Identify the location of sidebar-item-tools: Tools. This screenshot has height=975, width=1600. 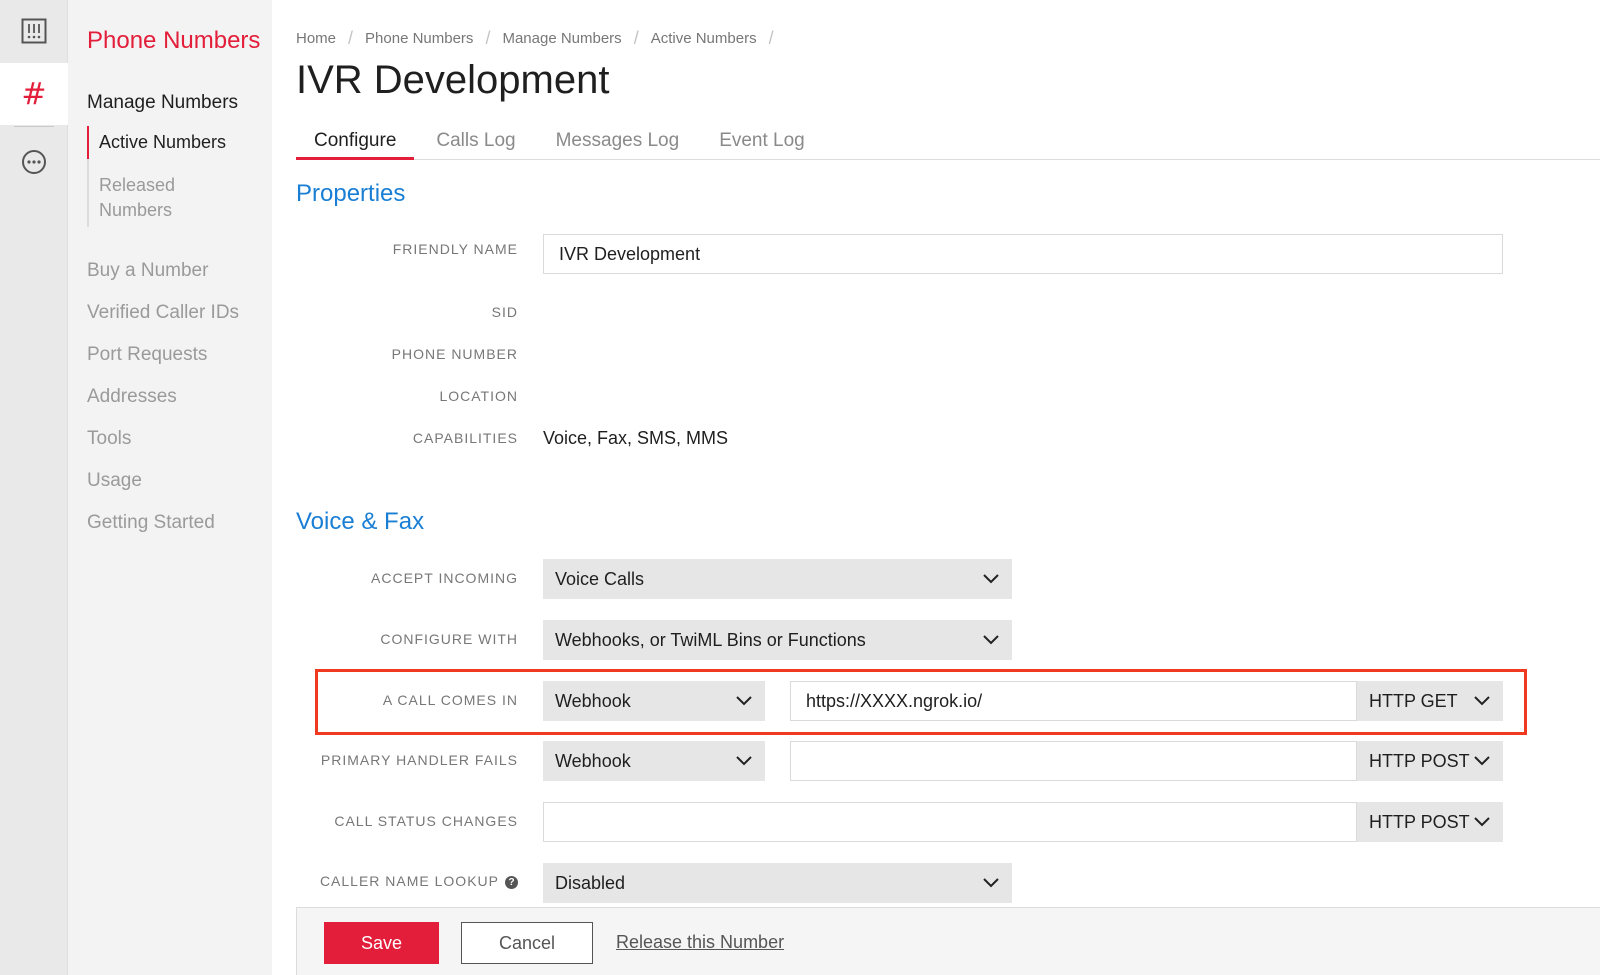
(163, 447).